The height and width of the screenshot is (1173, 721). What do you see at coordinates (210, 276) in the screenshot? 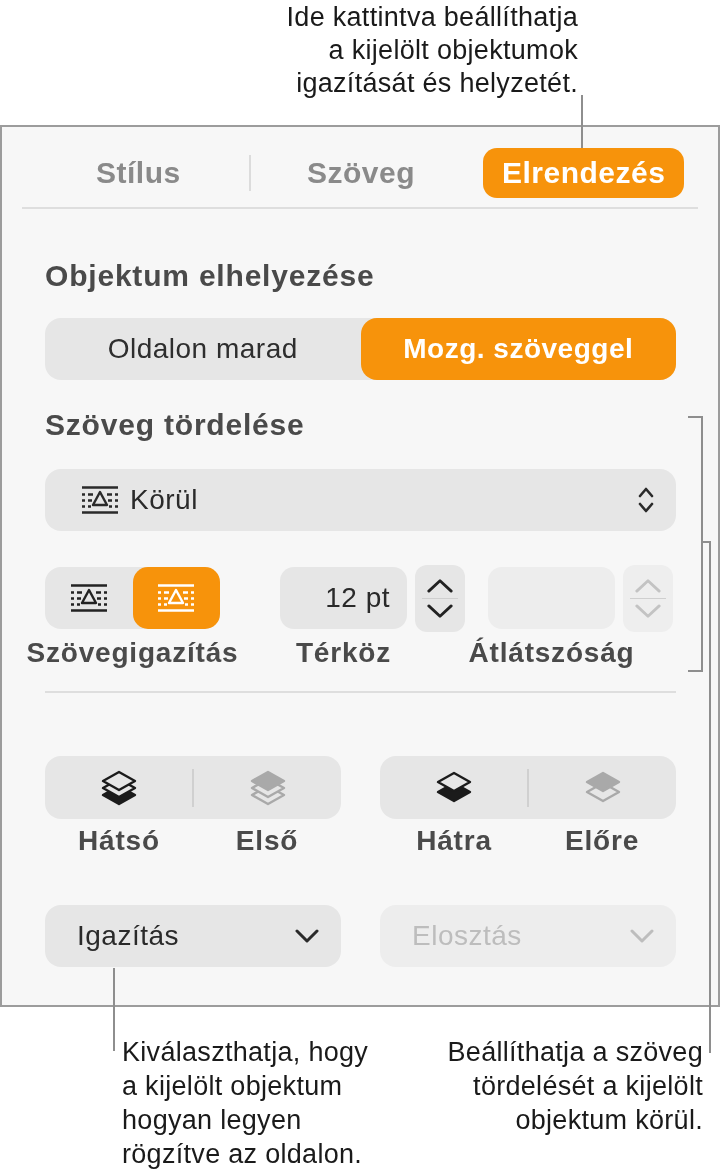
I see `section-heading: Objektum elhelyezése` at bounding box center [210, 276].